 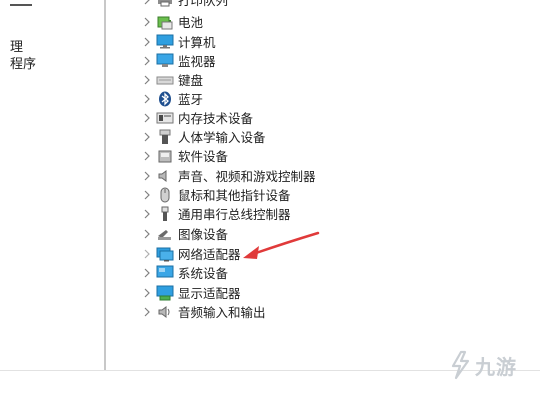 What do you see at coordinates (191, 80) in the screenshot?
I see `tree-item-label: 键盘` at bounding box center [191, 80].